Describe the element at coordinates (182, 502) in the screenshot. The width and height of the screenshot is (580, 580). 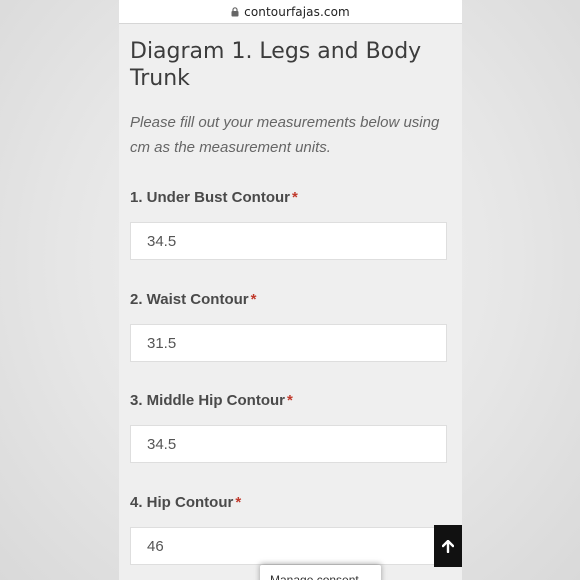
I see `hip-label-text: 4. Hip Contour` at that location.